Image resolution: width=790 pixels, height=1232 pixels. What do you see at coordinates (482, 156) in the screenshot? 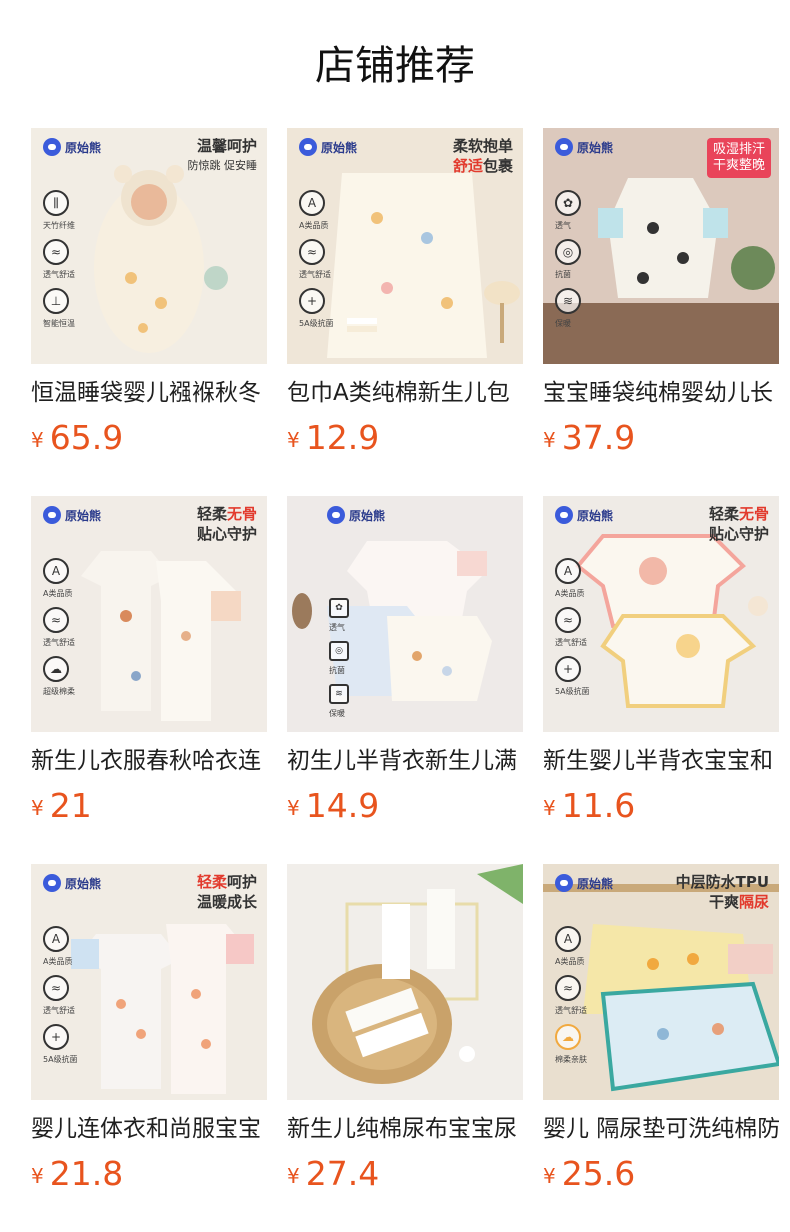
I see `promo-slogan: 柔软抱单 舒适包裹` at bounding box center [482, 156].